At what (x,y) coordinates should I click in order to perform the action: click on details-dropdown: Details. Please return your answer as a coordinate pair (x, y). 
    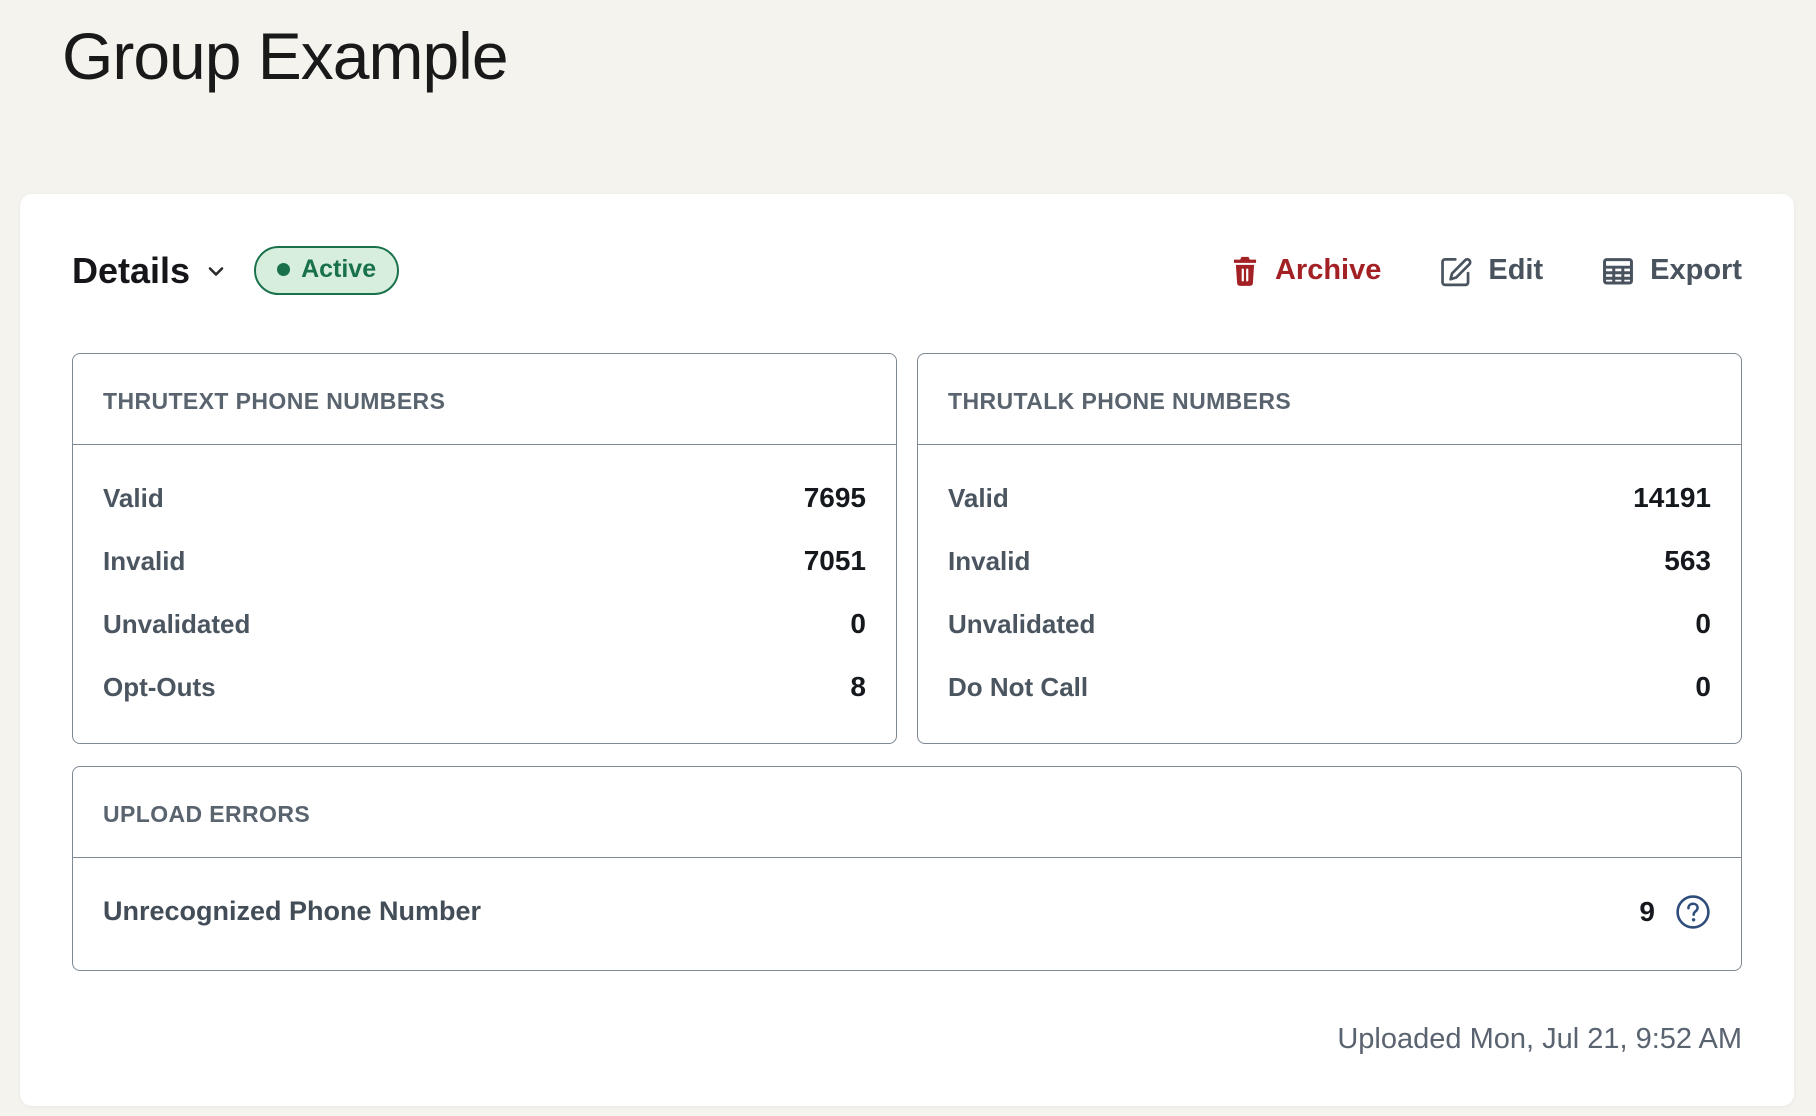
    Looking at the image, I should click on (150, 271).